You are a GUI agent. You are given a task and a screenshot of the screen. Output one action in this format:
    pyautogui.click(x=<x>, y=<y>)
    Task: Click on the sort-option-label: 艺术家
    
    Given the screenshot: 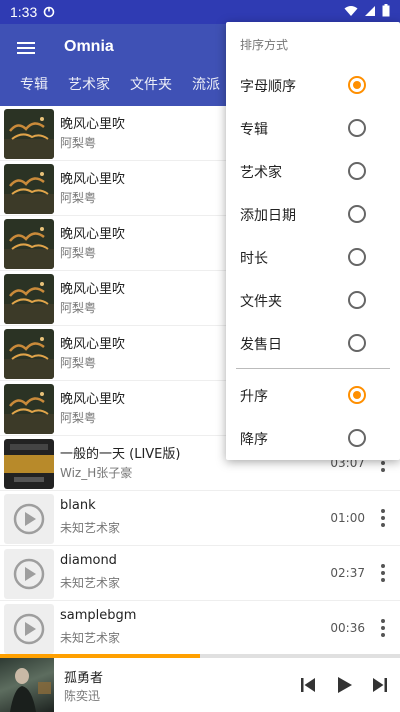 What is the action you would take?
    pyautogui.click(x=261, y=173)
    